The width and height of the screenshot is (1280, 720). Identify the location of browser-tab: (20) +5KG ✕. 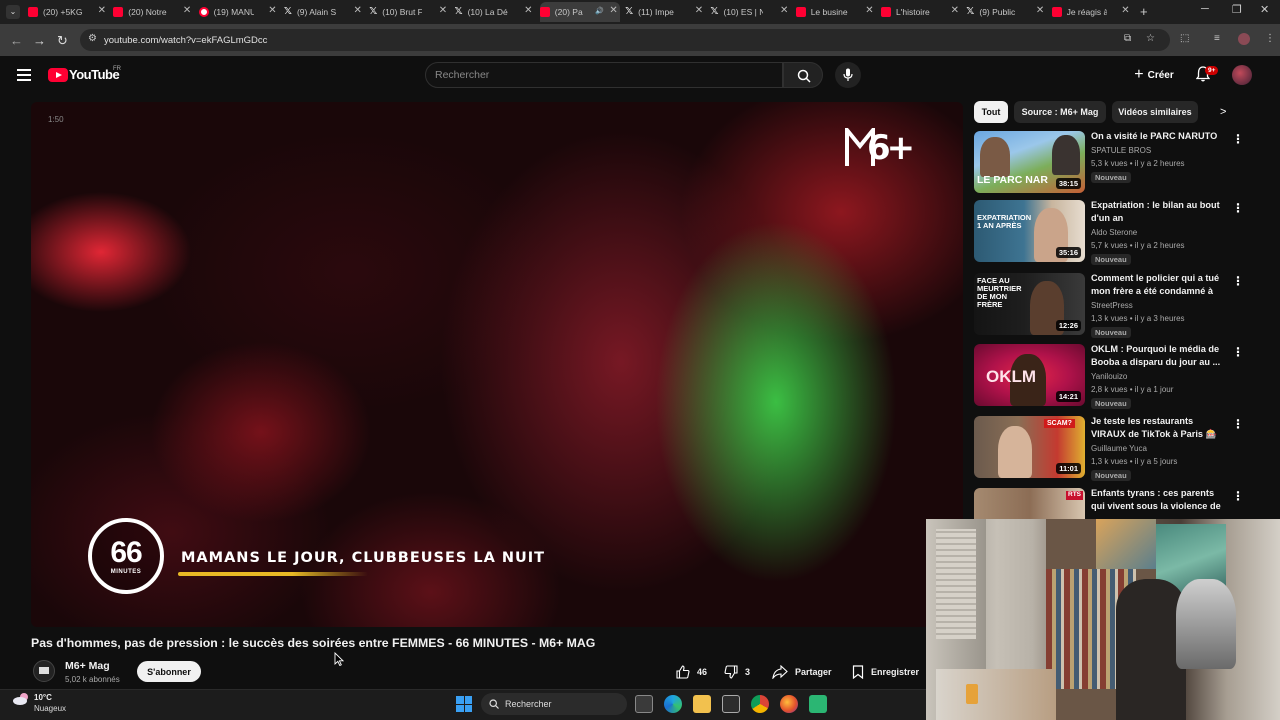
(68, 12).